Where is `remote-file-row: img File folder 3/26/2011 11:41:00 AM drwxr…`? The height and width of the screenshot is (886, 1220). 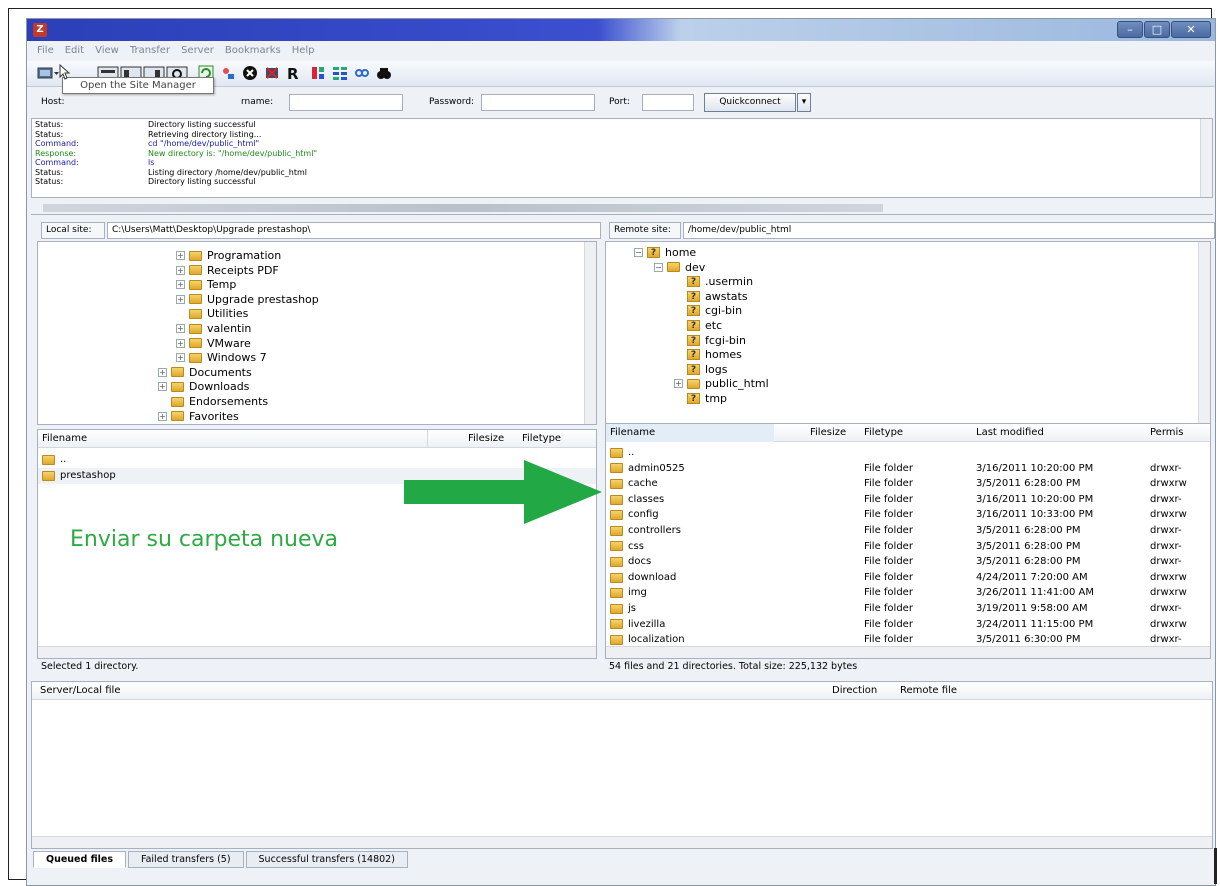 remote-file-row: img File folder 3/26/2011 11:41:00 AM drwxr… is located at coordinates (908, 593).